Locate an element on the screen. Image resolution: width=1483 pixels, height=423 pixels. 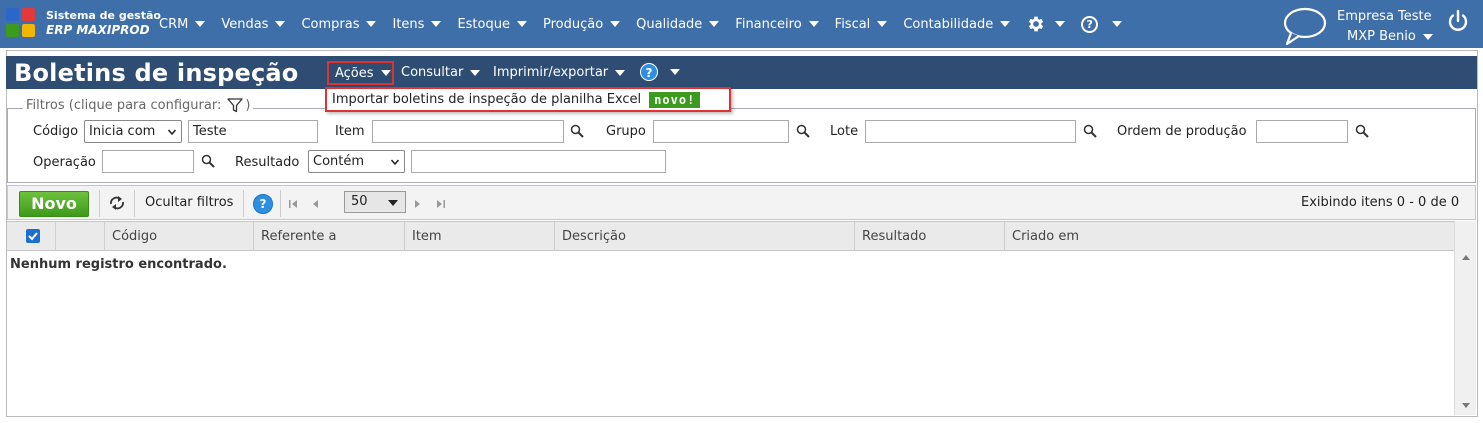
menu-label: Itens is located at coordinates (408, 24).